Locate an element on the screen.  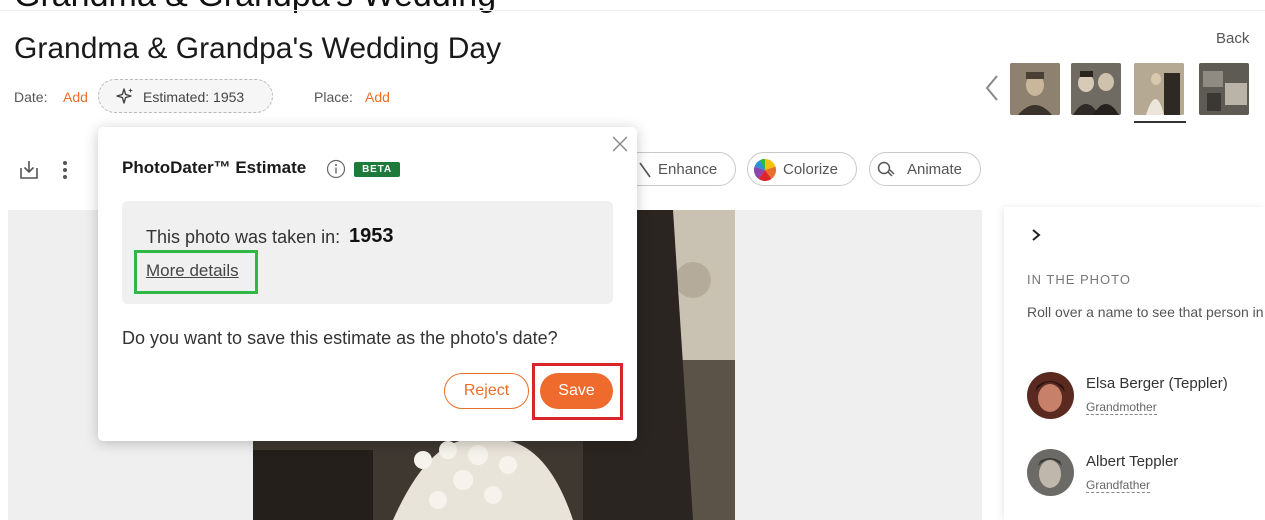
animate-button: Animate is located at coordinates (925, 169).